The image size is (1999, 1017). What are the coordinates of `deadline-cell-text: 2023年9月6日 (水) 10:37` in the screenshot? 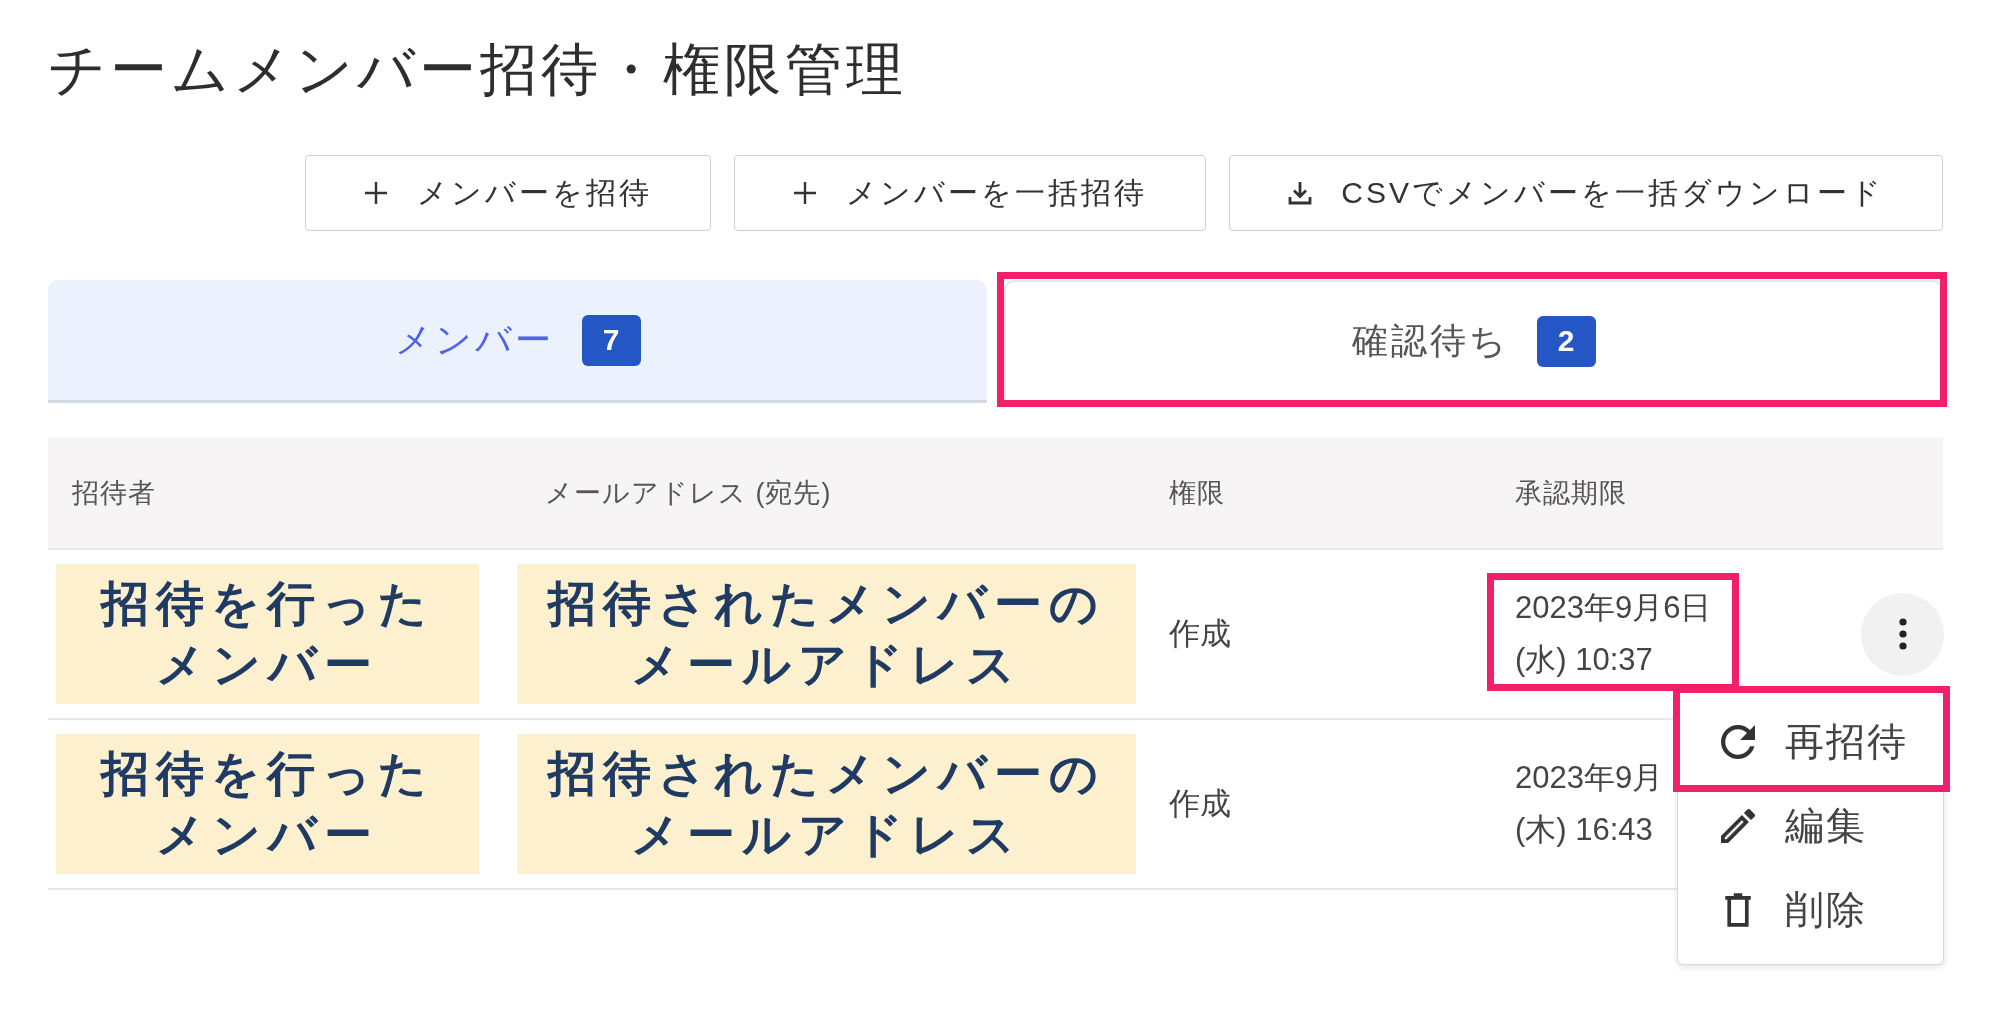 It's located at (1613, 634).